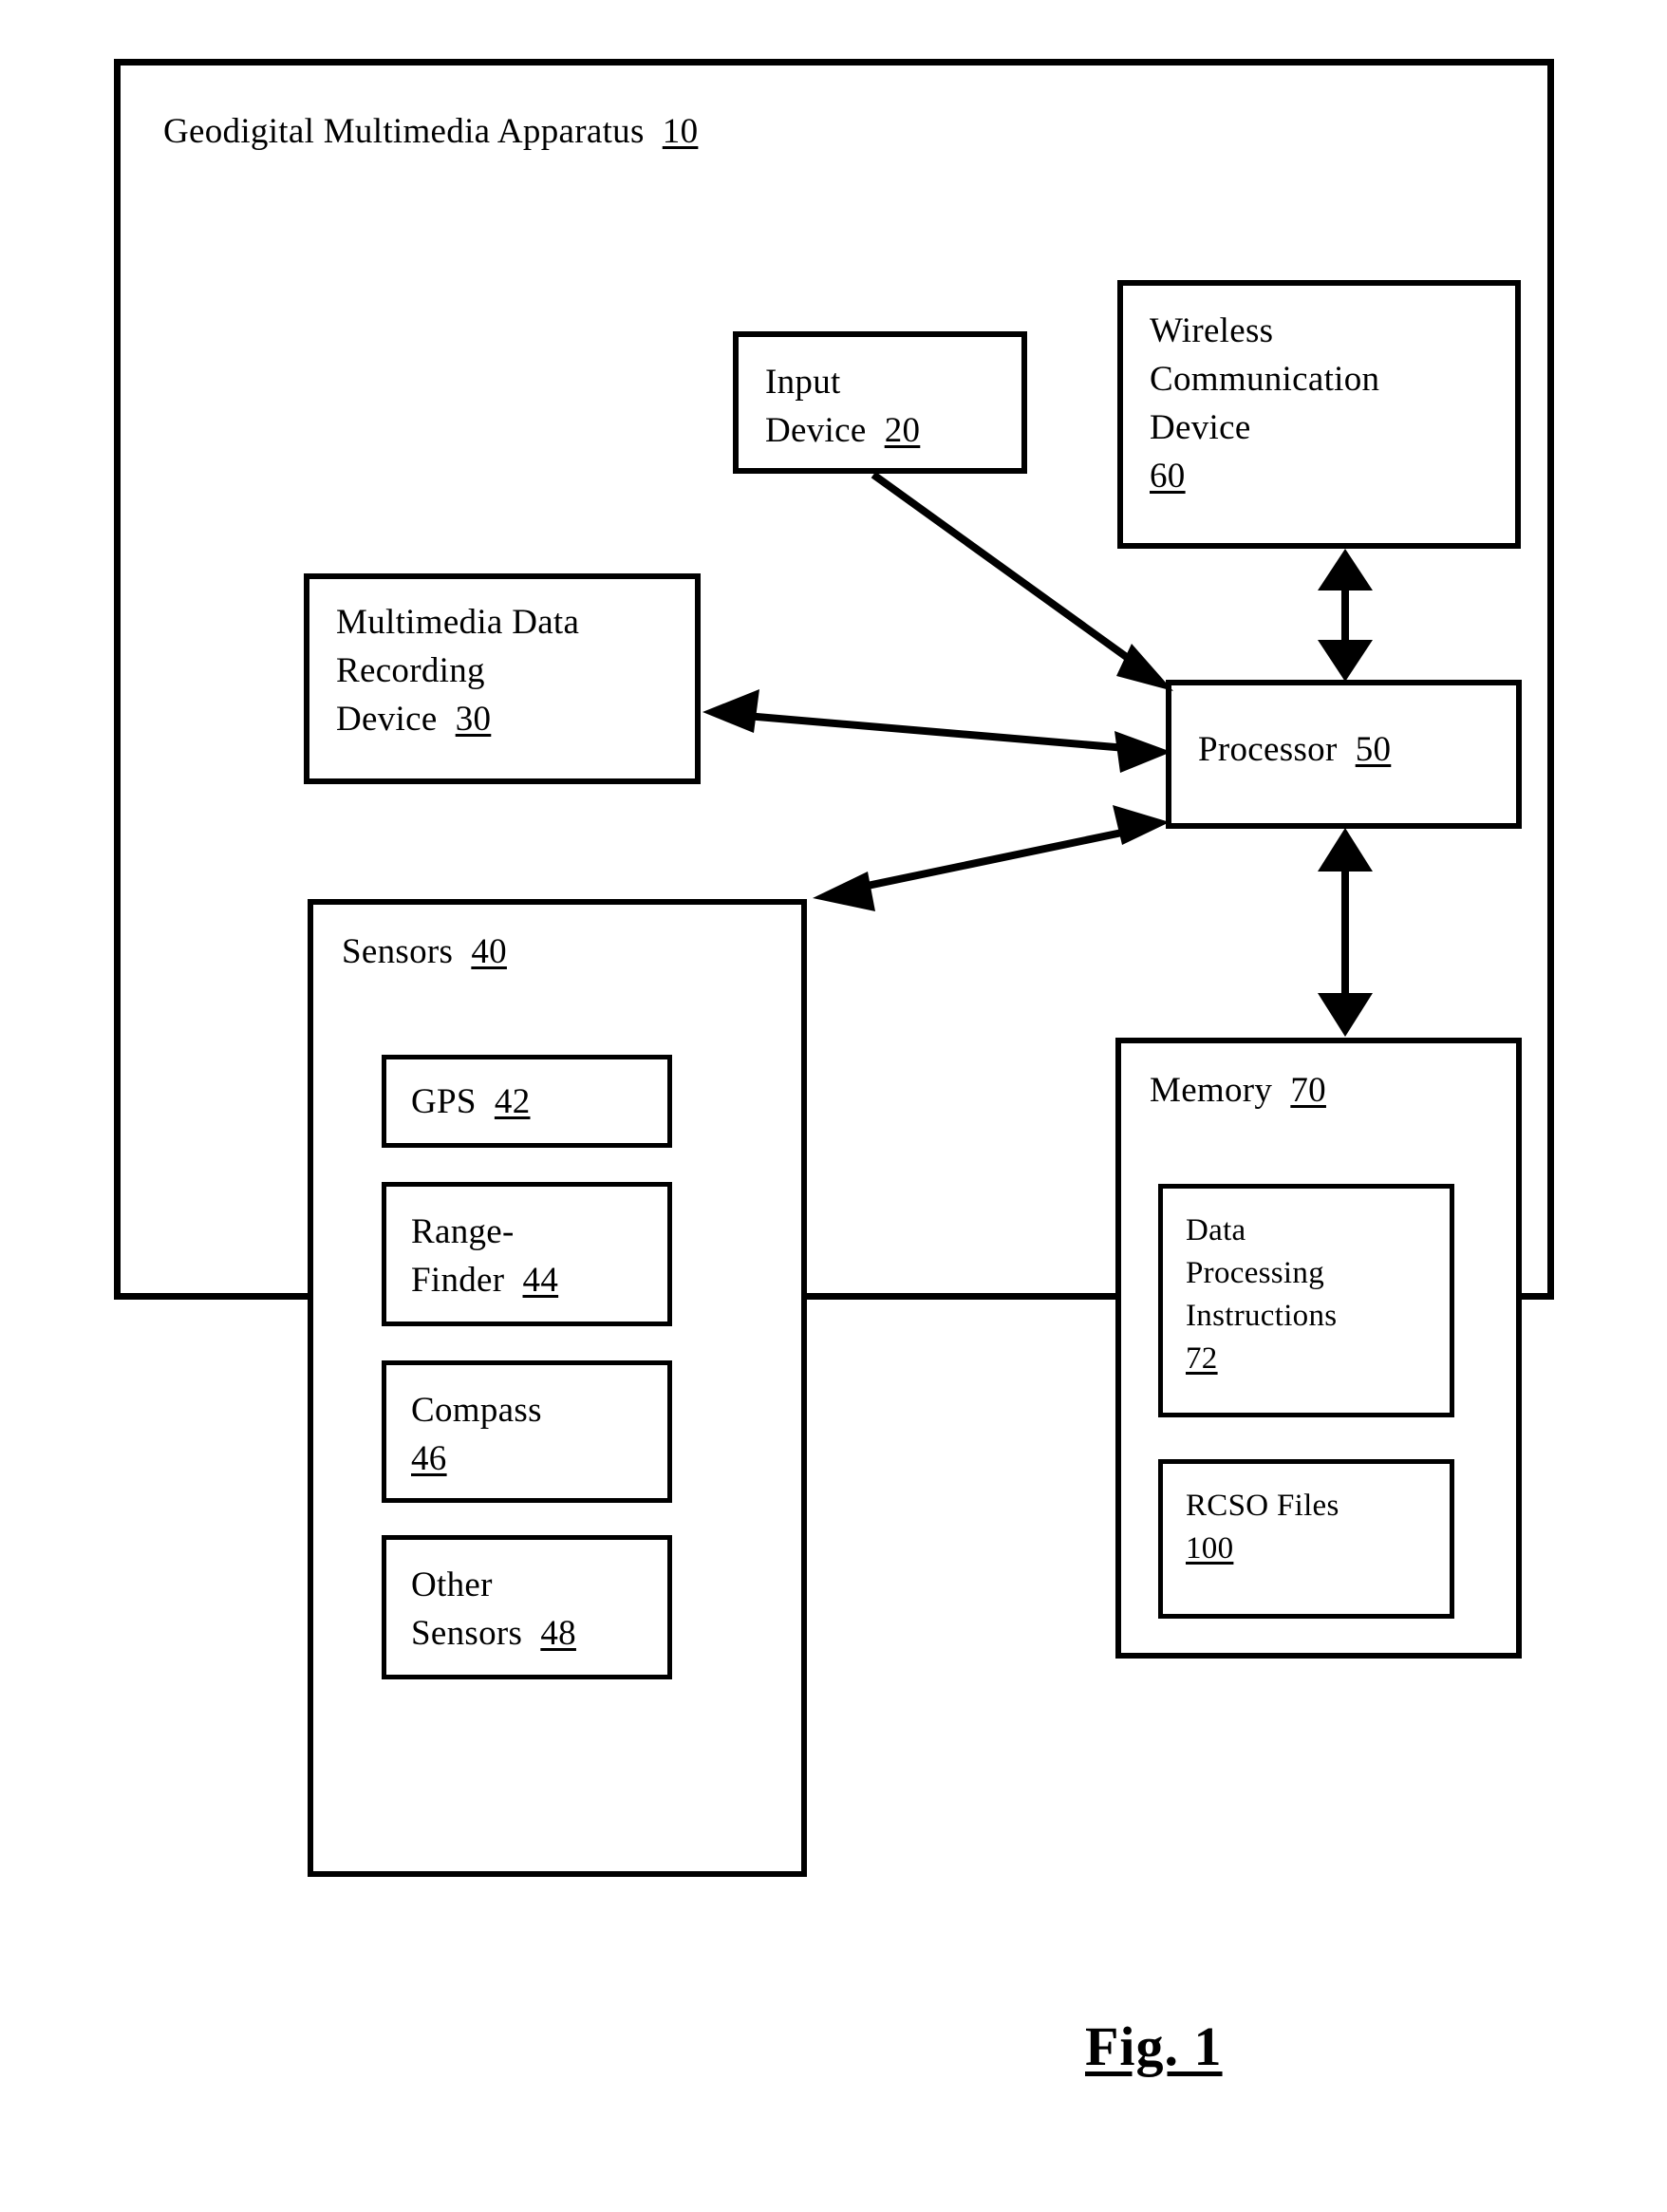  I want to click on sensors-ref: 40, so click(489, 951).